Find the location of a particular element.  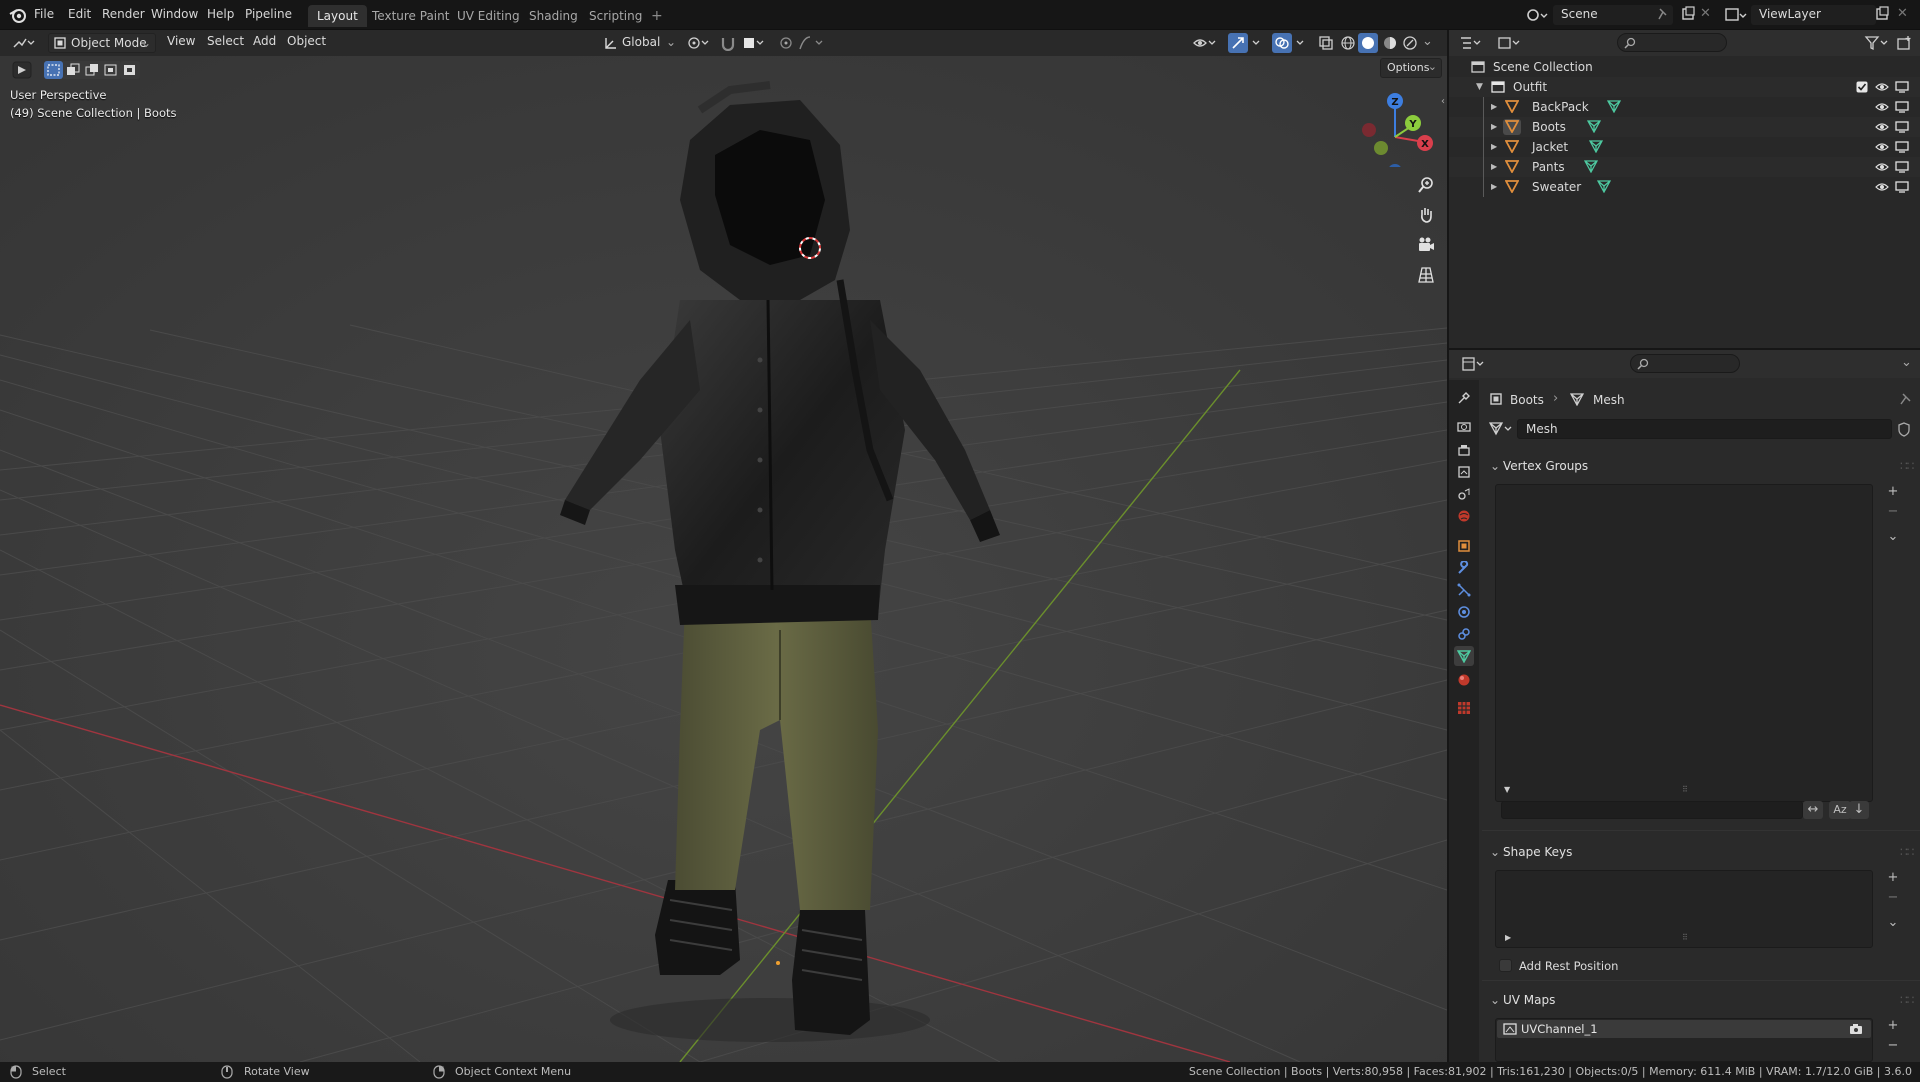

sort-reverse-button: ↓ is located at coordinates (1859, 810).